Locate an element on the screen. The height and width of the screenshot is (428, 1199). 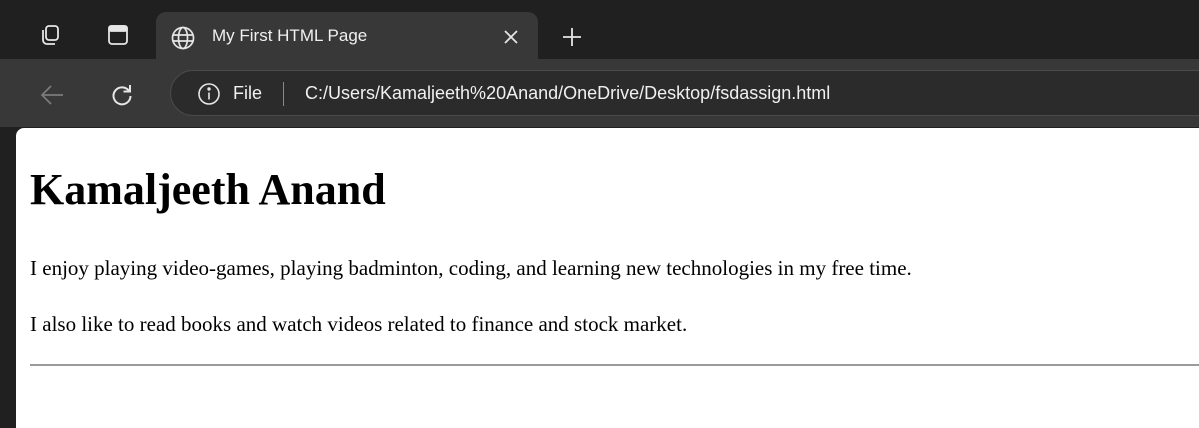
file-label: File is located at coordinates (247, 93).